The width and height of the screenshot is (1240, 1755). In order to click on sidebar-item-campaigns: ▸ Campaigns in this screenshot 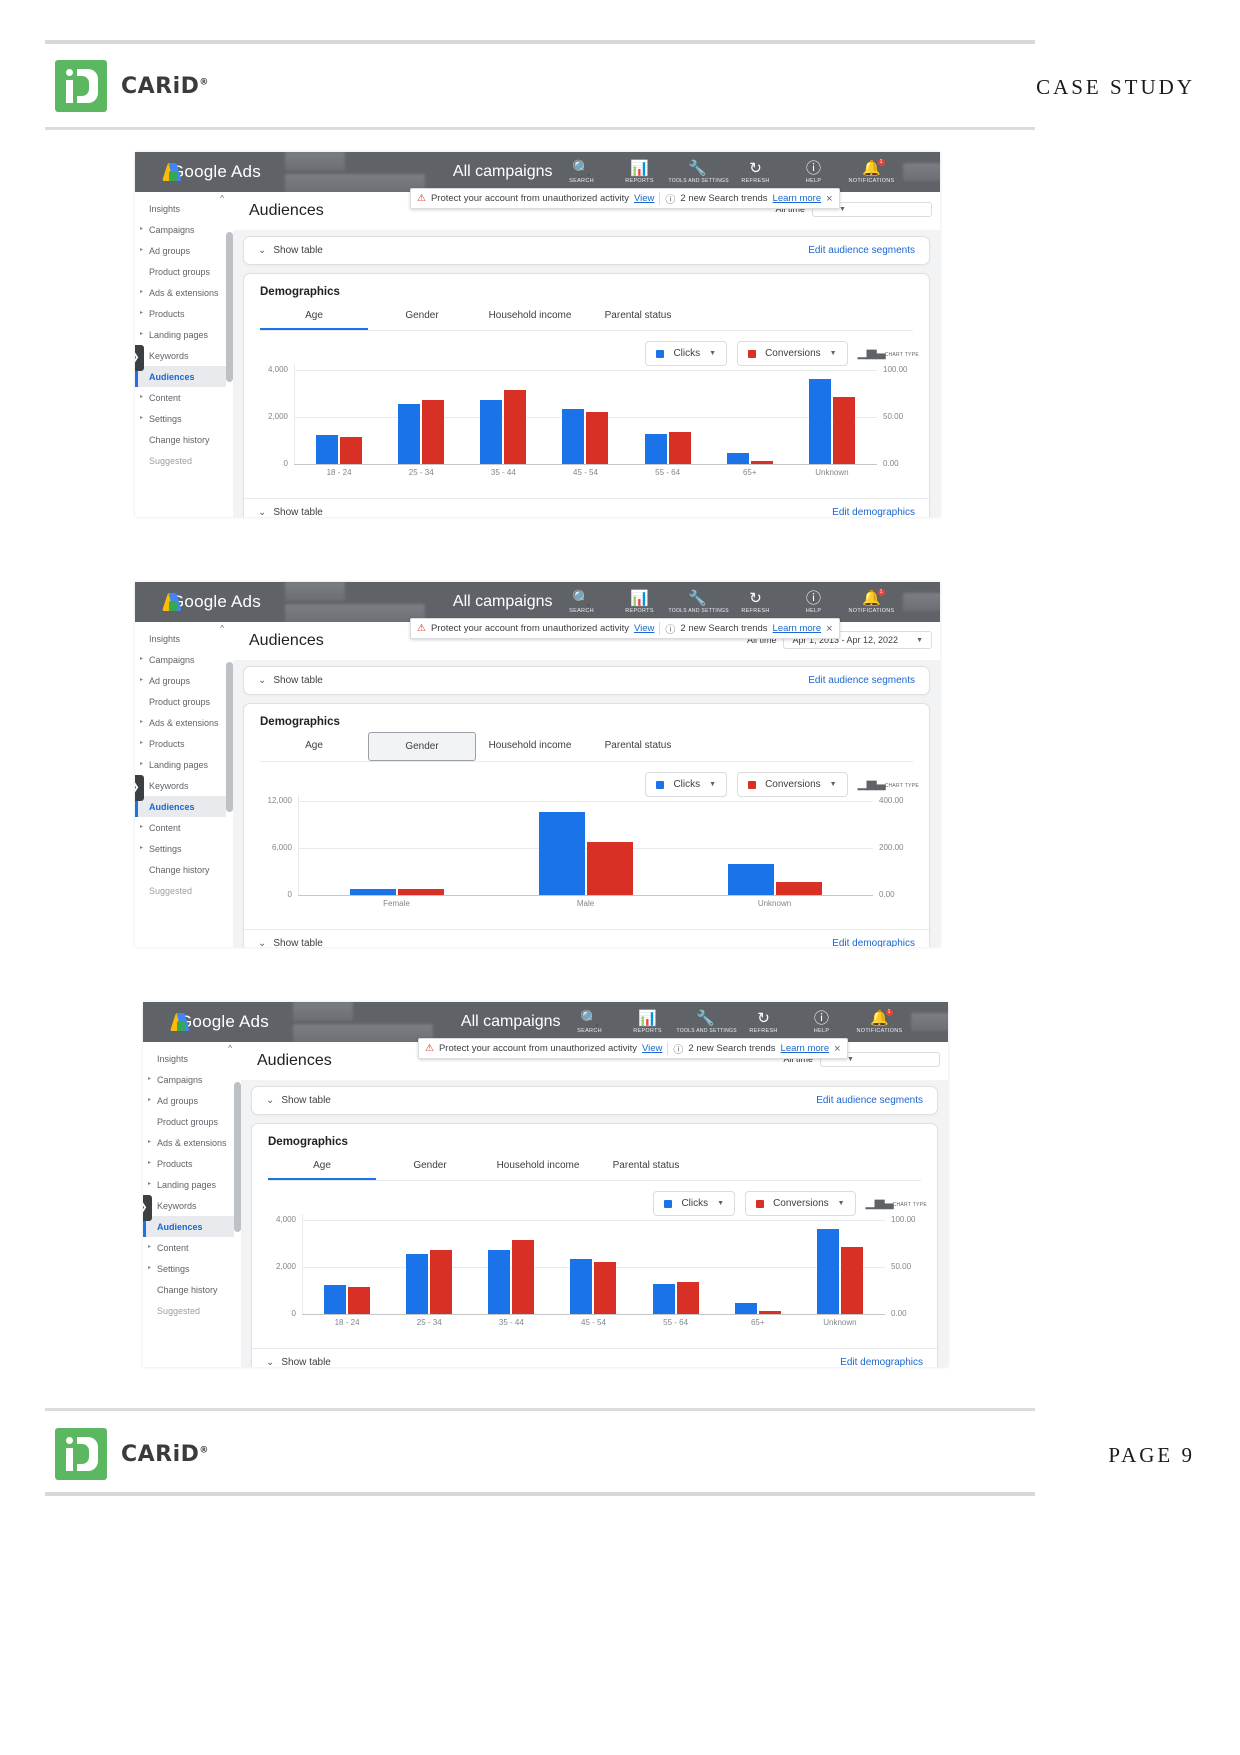, I will do `click(184, 659)`.